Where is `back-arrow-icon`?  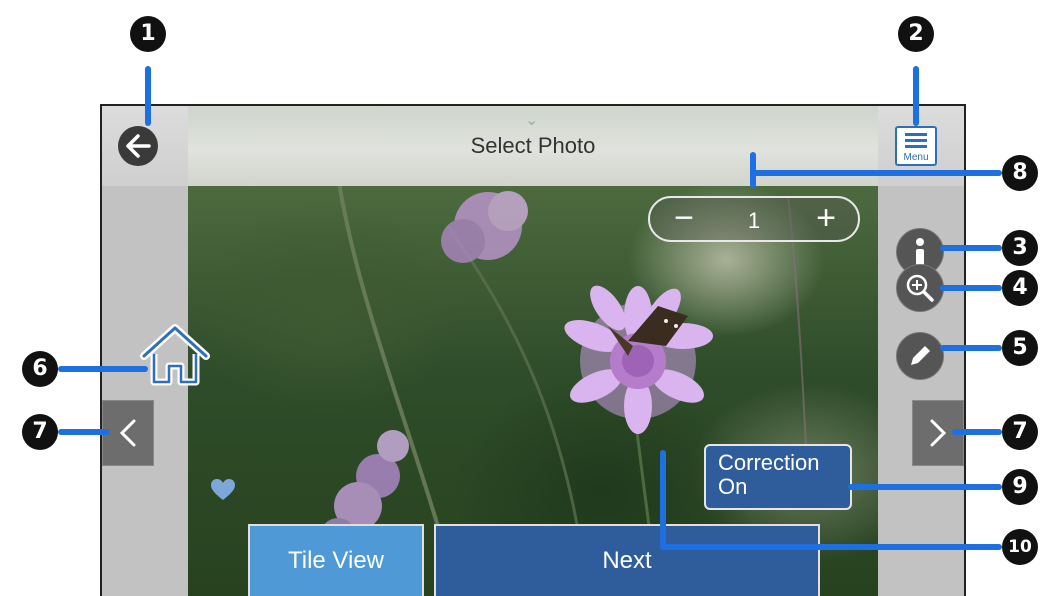 back-arrow-icon is located at coordinates (138, 146).